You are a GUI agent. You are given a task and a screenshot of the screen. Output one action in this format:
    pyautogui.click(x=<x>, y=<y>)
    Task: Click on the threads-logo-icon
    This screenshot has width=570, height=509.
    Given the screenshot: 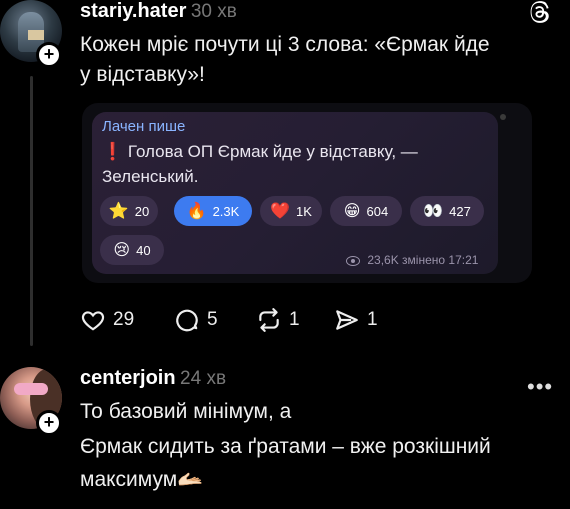 What is the action you would take?
    pyautogui.click(x=539, y=12)
    